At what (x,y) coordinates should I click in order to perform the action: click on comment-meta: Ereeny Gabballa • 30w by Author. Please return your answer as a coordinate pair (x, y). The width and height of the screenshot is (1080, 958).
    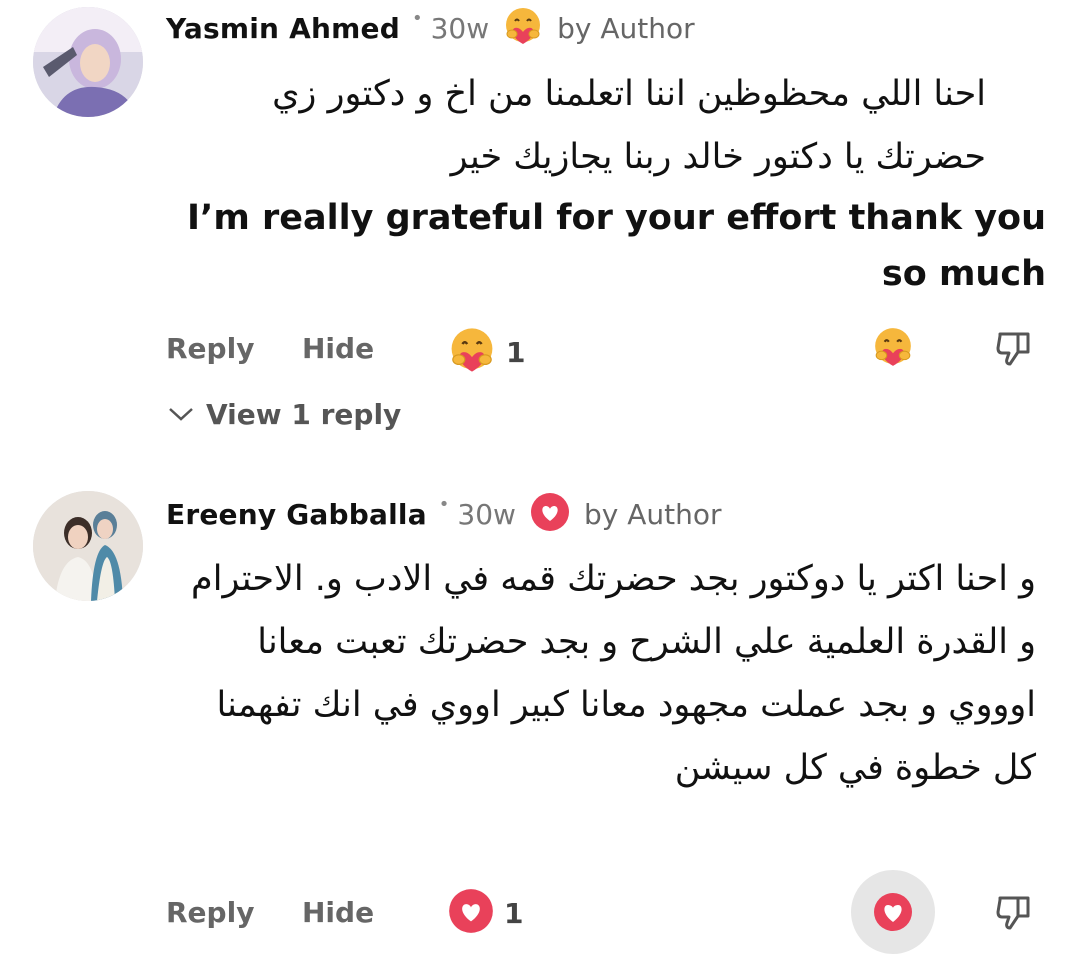
    Looking at the image, I should click on (444, 514).